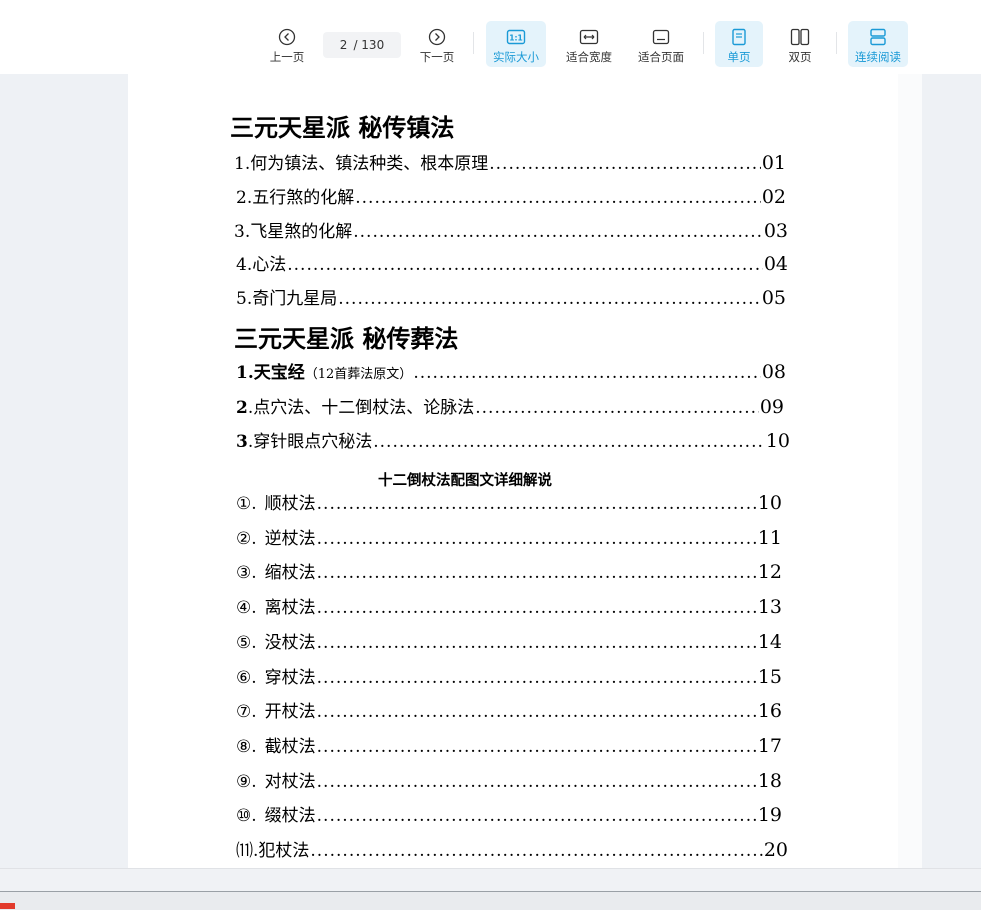  Describe the element at coordinates (589, 37) in the screenshot. I see `fit-width-icon` at that location.